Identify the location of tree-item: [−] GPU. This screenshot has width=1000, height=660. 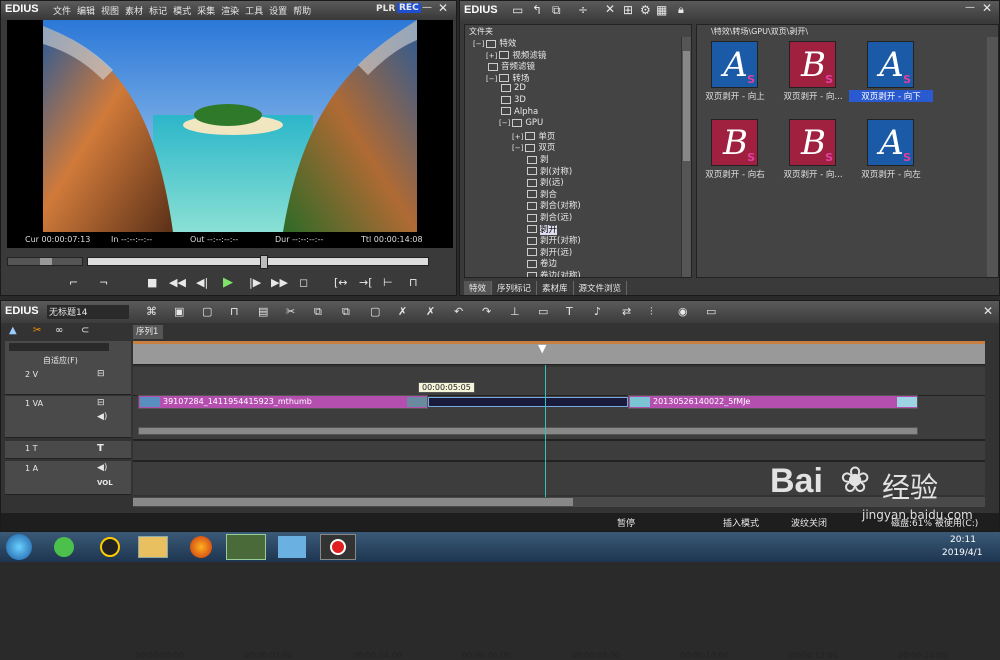
(521, 124).